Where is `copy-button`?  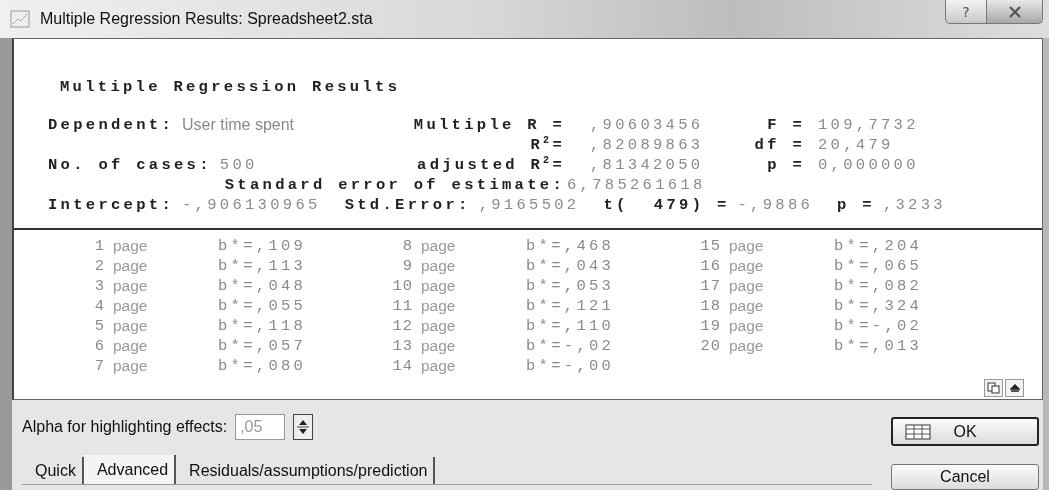
copy-button is located at coordinates (993, 388).